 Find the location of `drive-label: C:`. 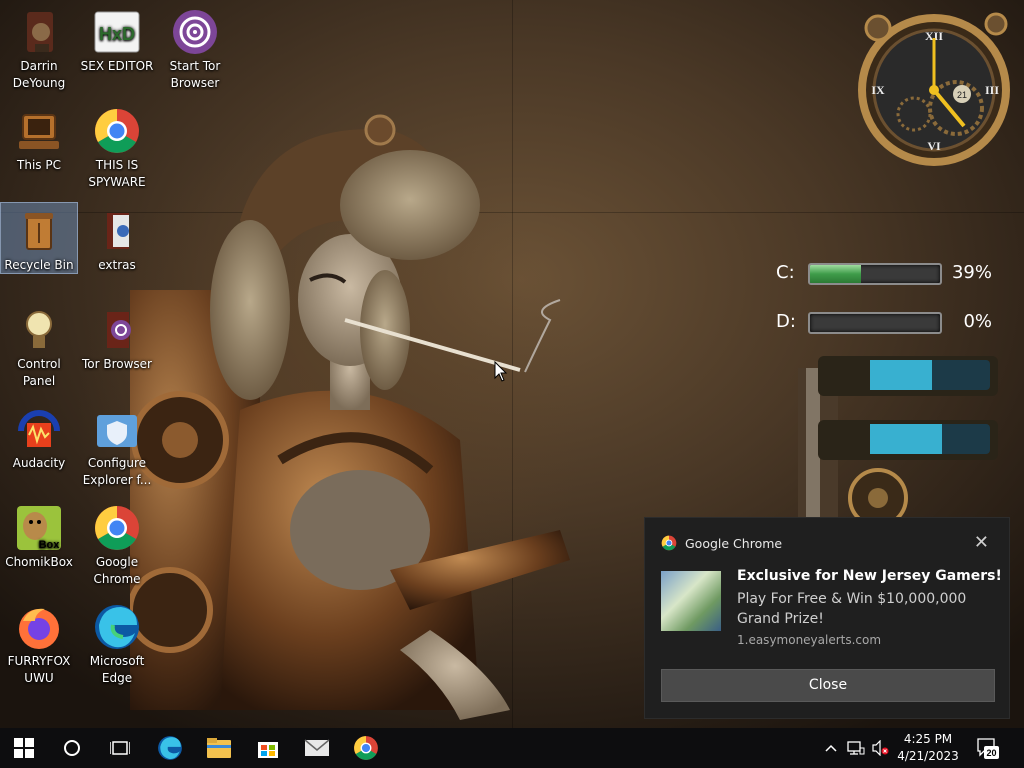

drive-label: C: is located at coordinates (785, 272).